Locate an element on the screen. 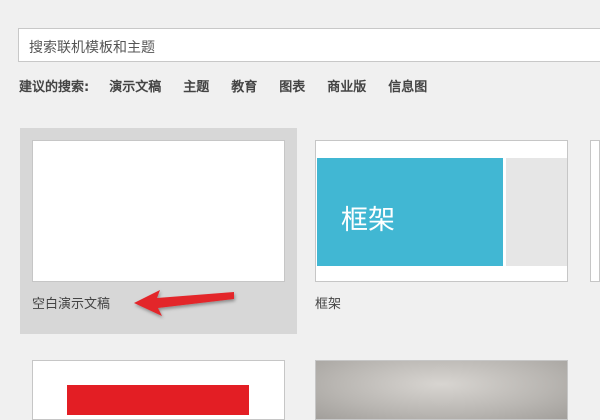 The image size is (600, 420). suggestion-education: 教育 is located at coordinates (244, 85).